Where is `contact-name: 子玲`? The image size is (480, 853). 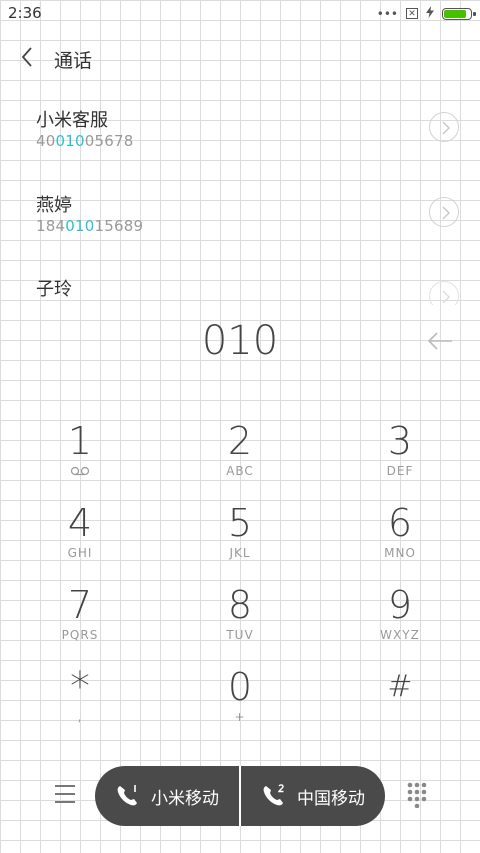 contact-name: 子玲 is located at coordinates (54, 289).